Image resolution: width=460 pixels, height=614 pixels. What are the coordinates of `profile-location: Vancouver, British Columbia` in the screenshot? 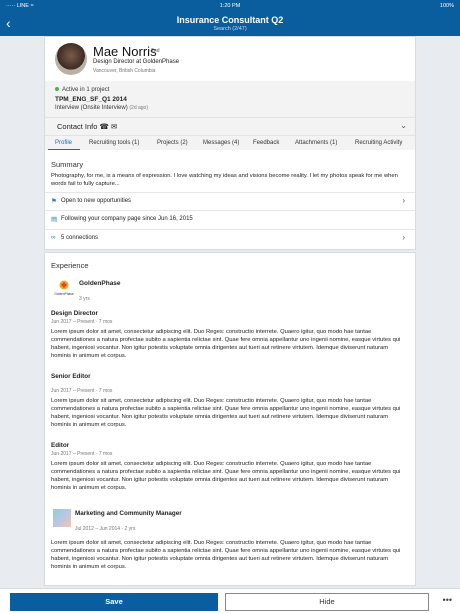 It's located at (124, 71).